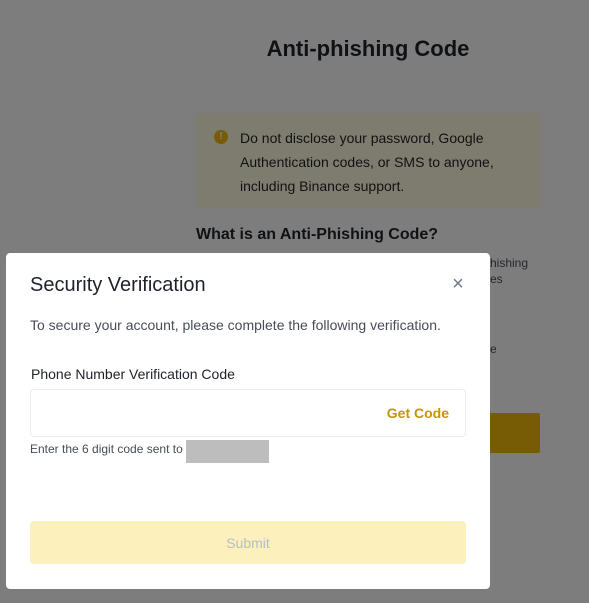  What do you see at coordinates (248, 542) in the screenshot?
I see `submit-button: Submit` at bounding box center [248, 542].